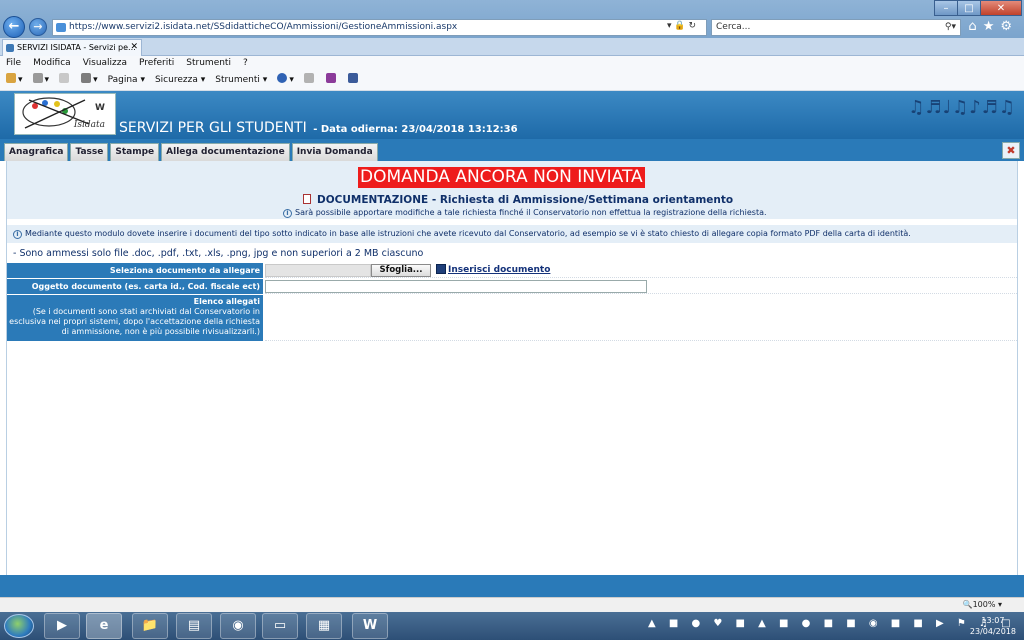 The image size is (1024, 640). What do you see at coordinates (282, 78) in the screenshot?
I see `help-icon` at bounding box center [282, 78].